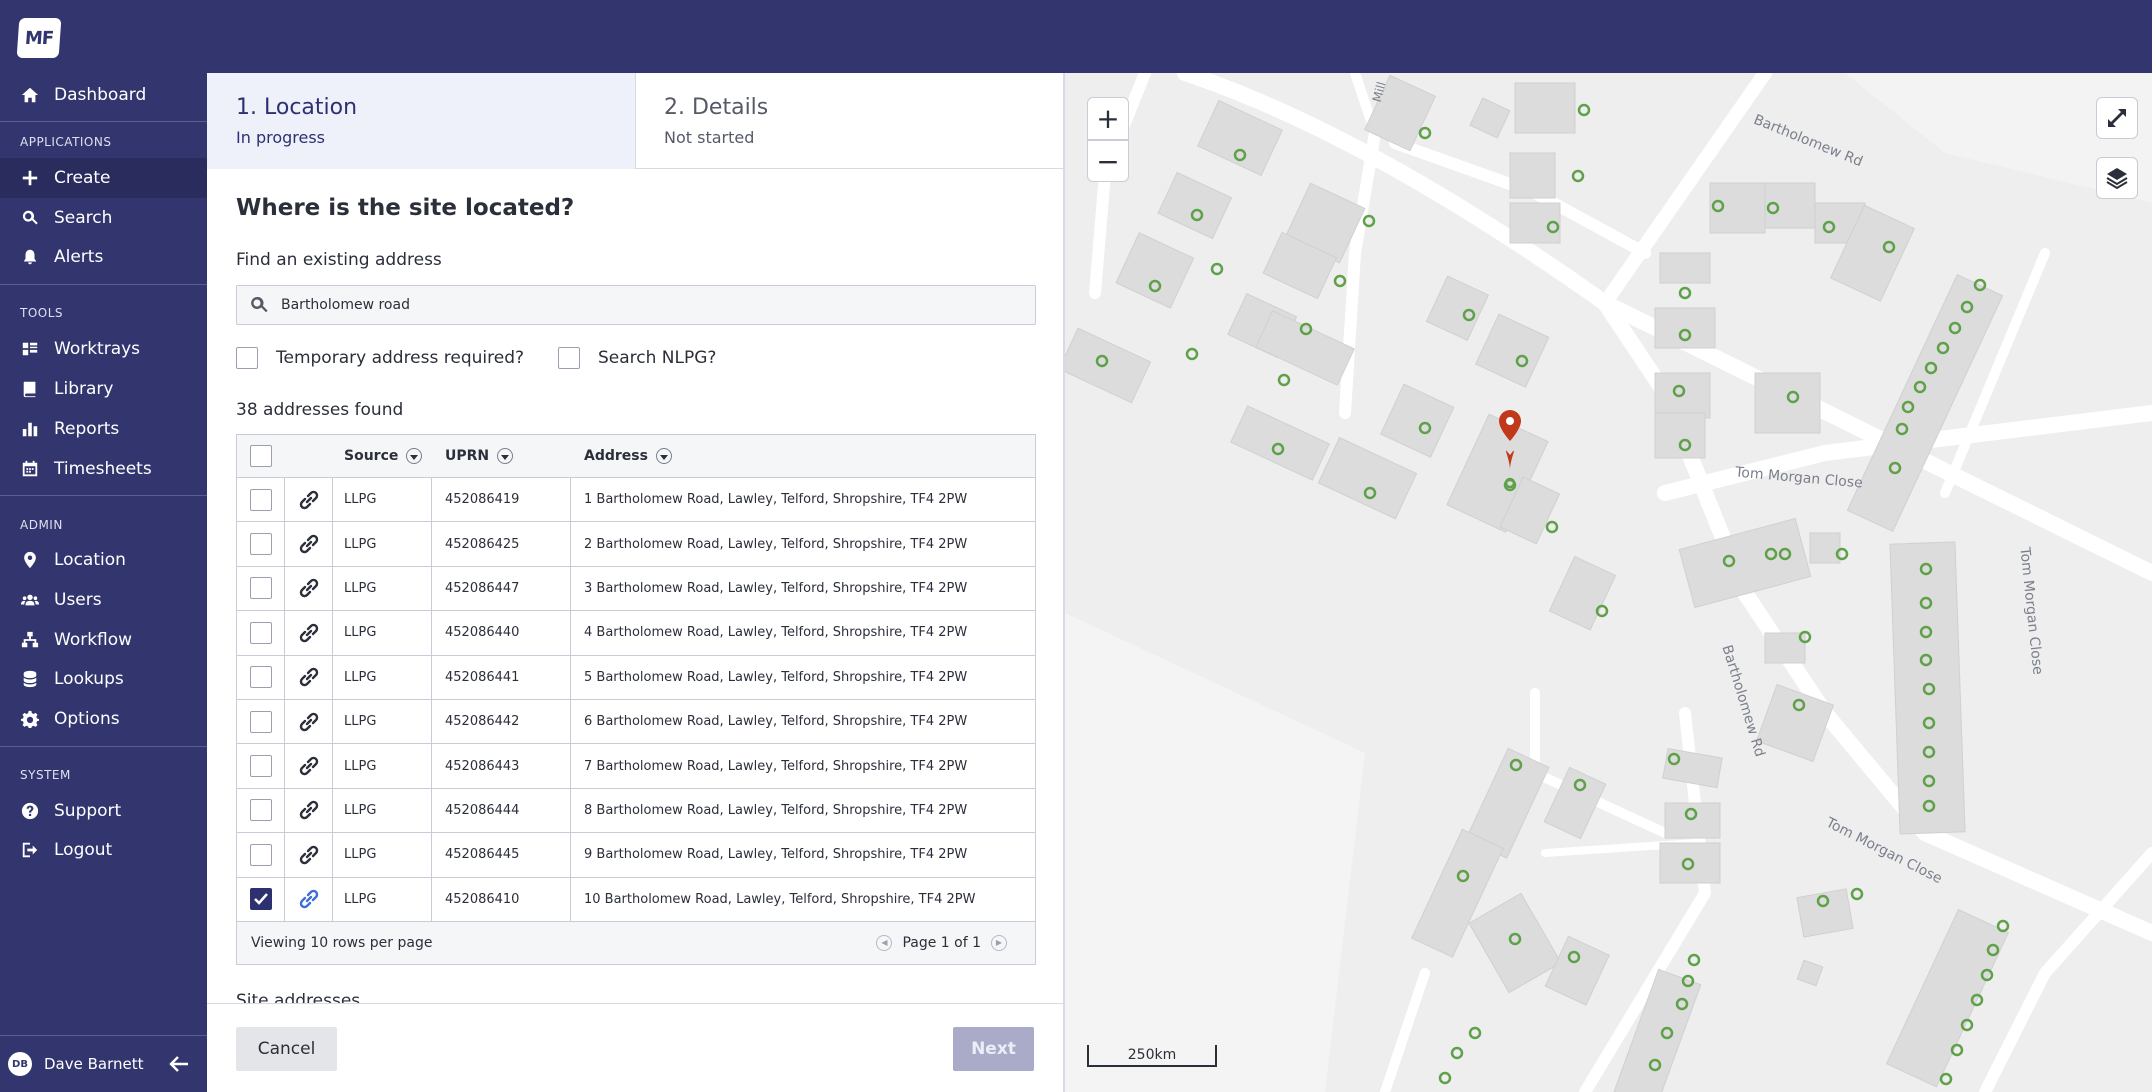 The width and height of the screenshot is (2152, 1092). Describe the element at coordinates (103, 429) in the screenshot. I see `sidebar-item-reports: Reports` at that location.